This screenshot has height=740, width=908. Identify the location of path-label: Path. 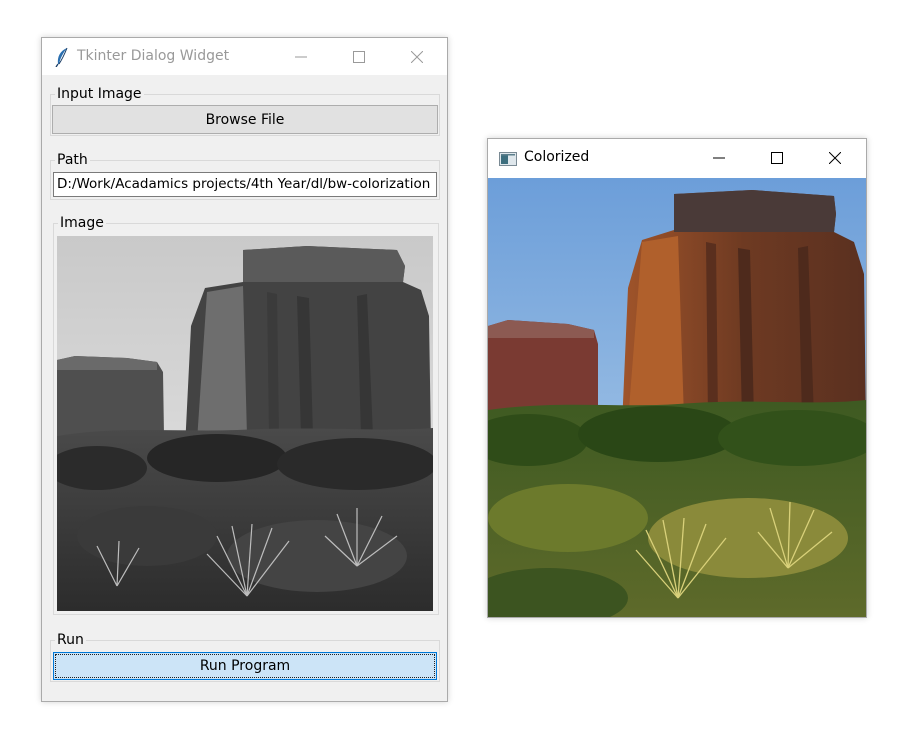
(72, 160).